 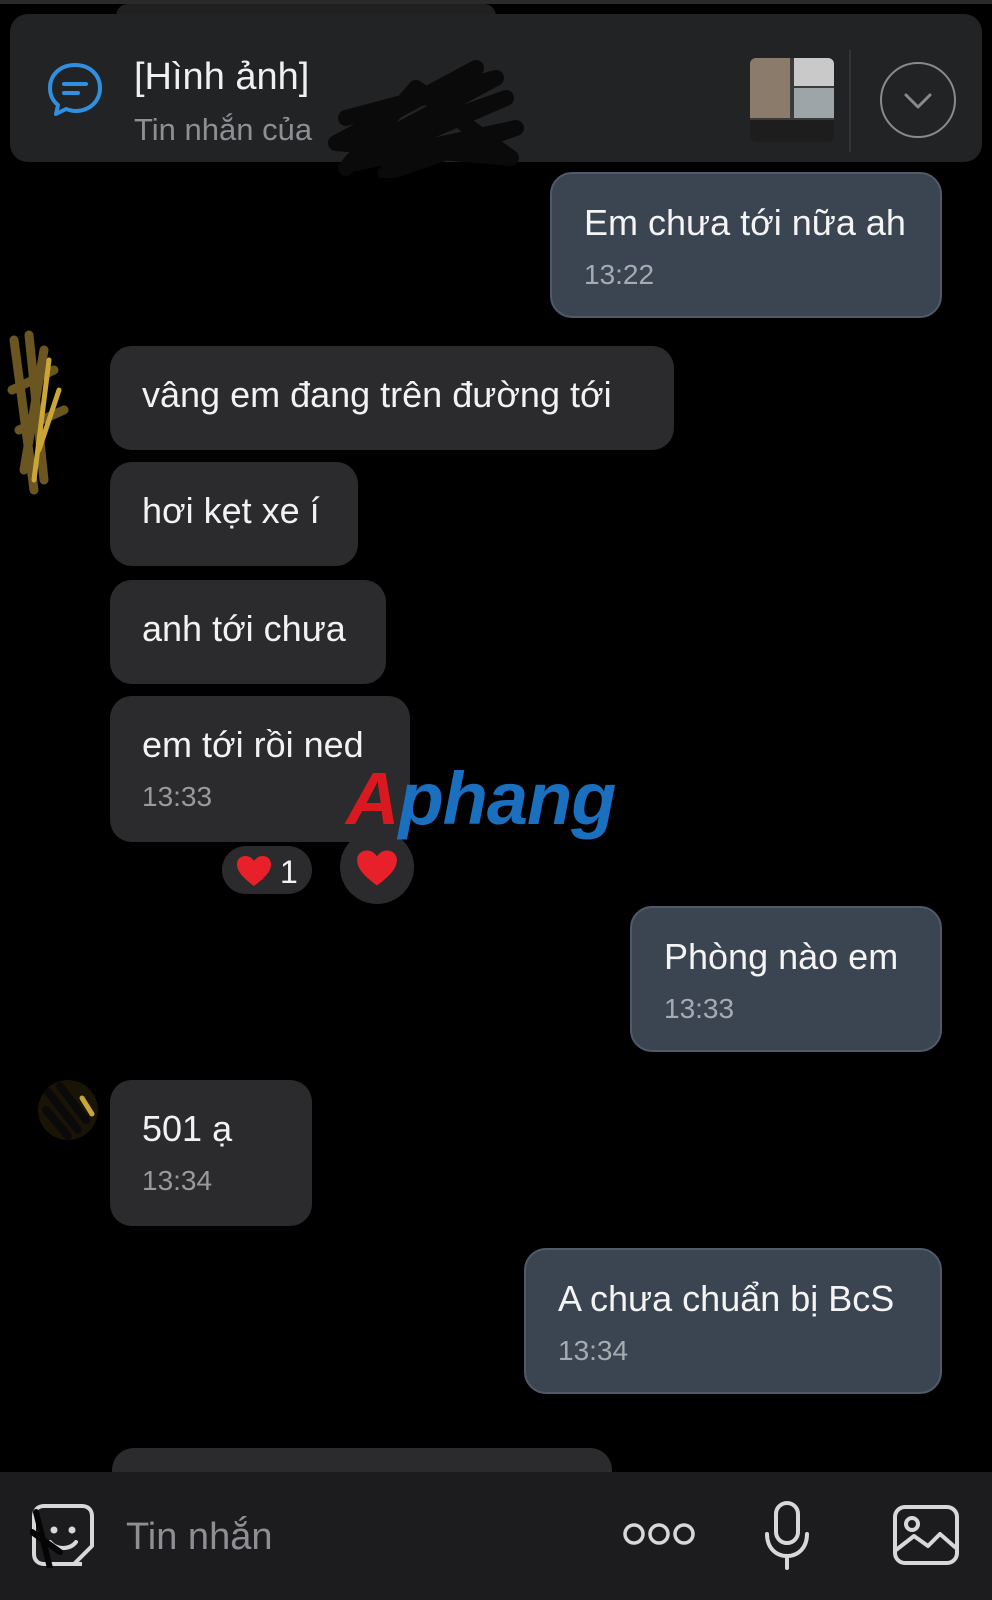 What do you see at coordinates (781, 956) in the screenshot?
I see `message-text: Phòng nào em` at bounding box center [781, 956].